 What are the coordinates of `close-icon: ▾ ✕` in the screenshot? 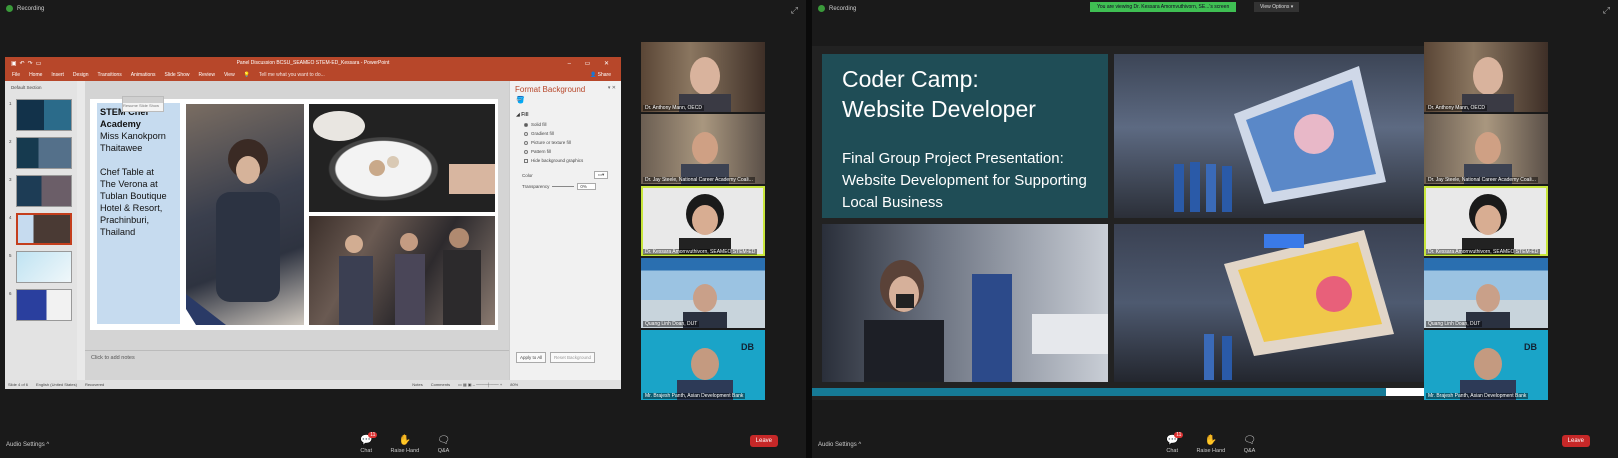 It's located at (612, 88).